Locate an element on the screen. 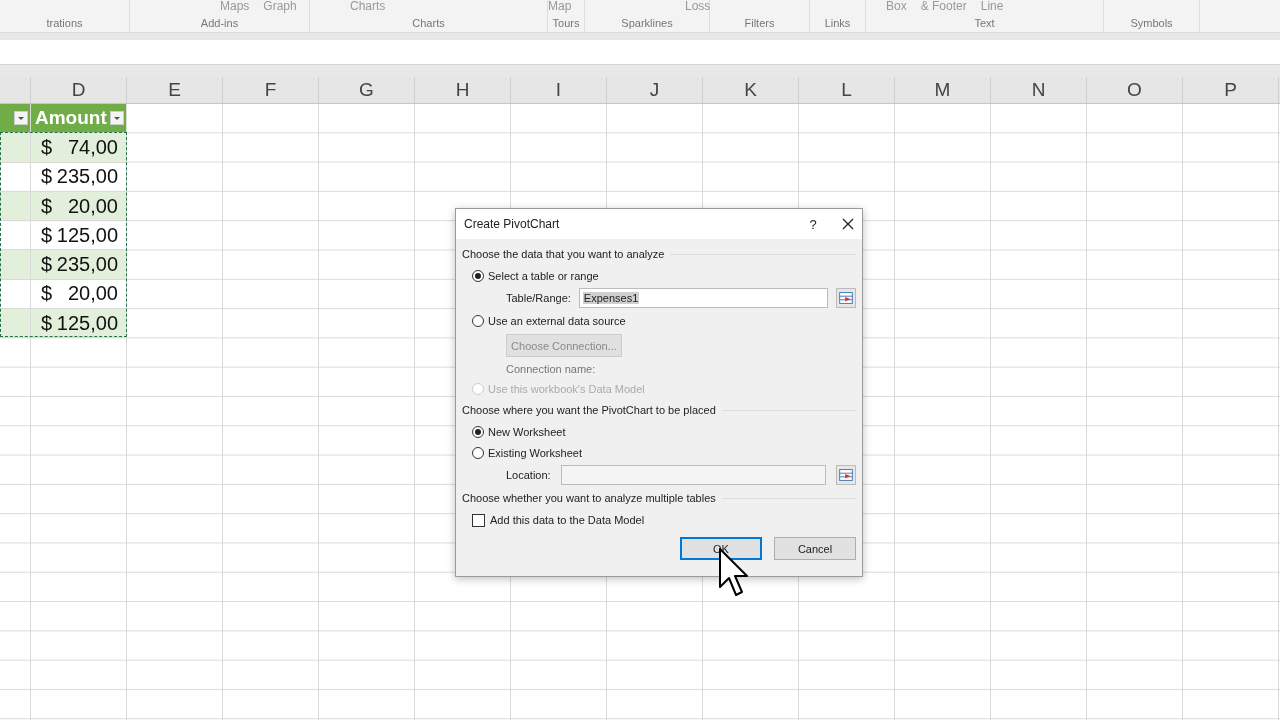 This screenshot has width=1280, height=720. ribbon-group-label: Tours is located at coordinates (566, 24).